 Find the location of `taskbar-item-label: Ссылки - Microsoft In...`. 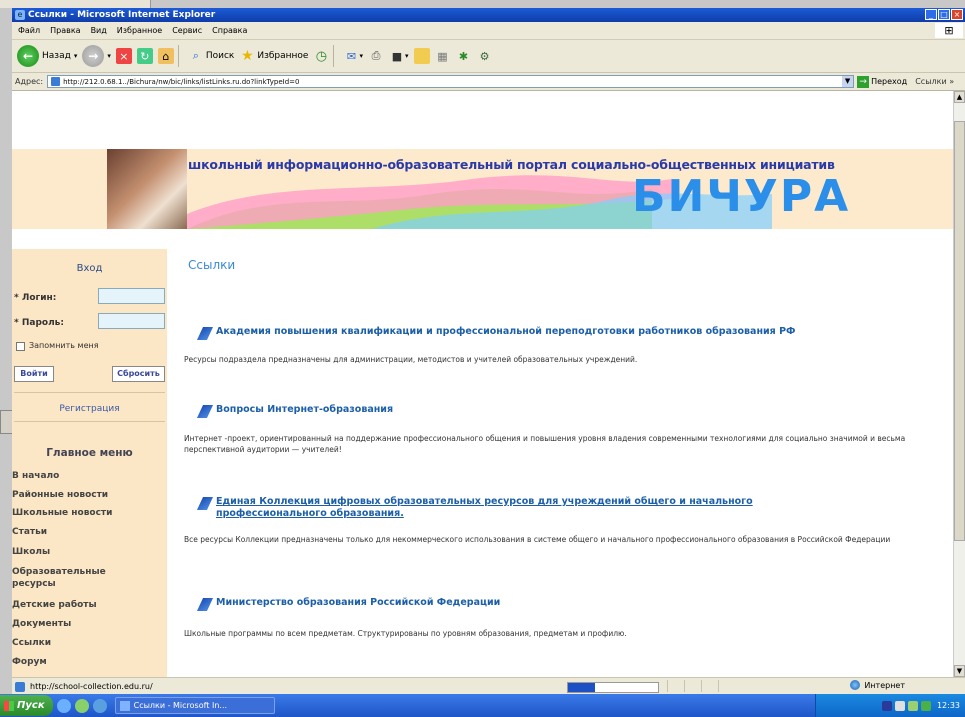

taskbar-item-label: Ссылки - Microsoft In... is located at coordinates (180, 705).